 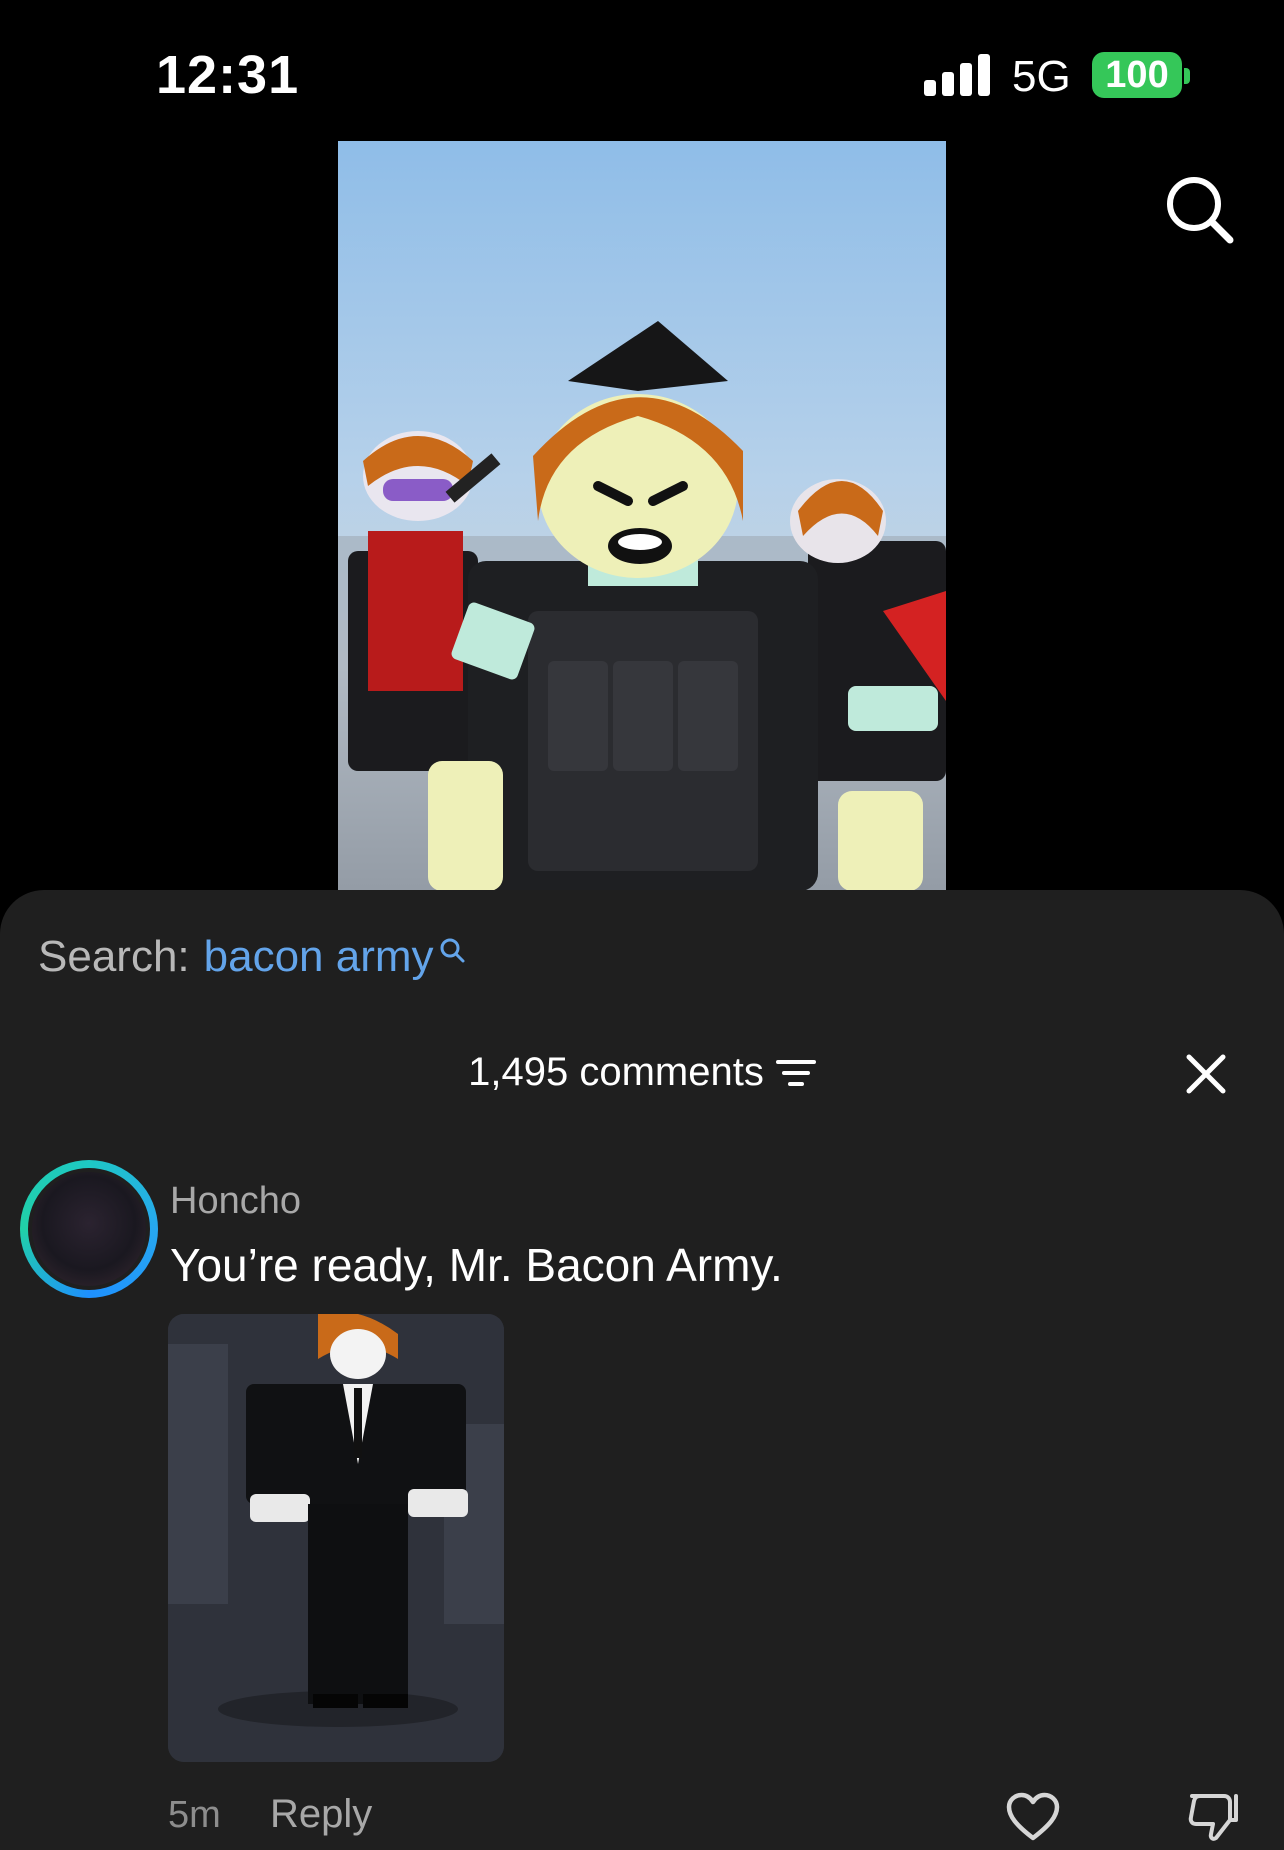 I want to click on battery-tip, so click(x=1187, y=76).